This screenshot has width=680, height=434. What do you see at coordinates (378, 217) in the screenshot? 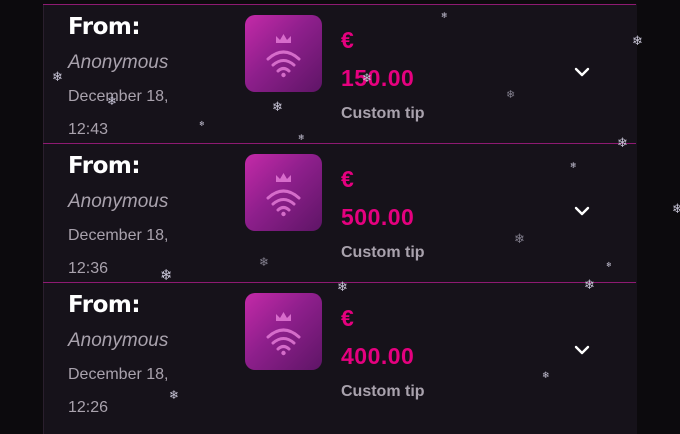
I see `tip-amount: 500.00` at bounding box center [378, 217].